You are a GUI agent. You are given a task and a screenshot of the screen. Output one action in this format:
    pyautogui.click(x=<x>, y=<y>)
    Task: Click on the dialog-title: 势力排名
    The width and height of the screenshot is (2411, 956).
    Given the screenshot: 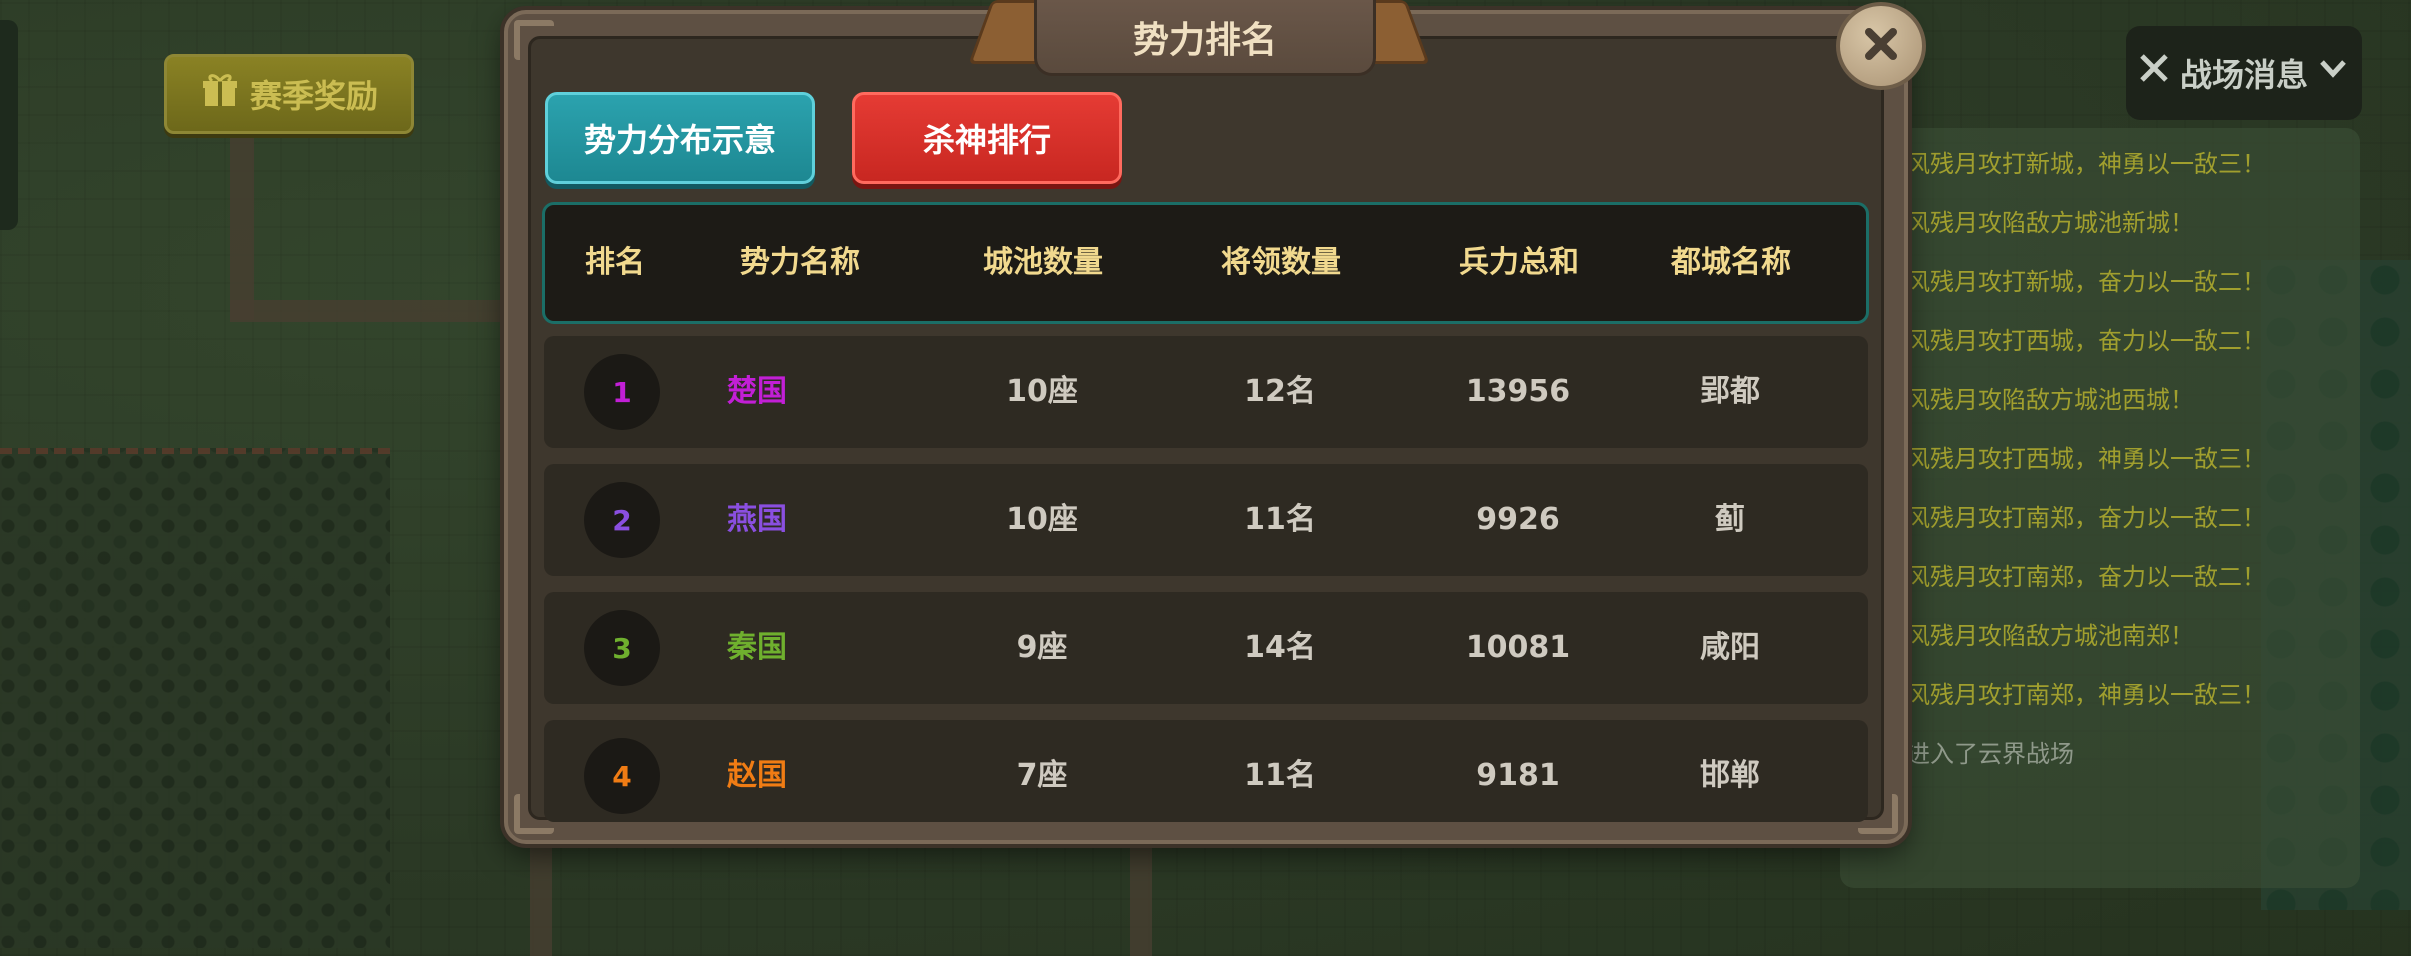 What is the action you would take?
    pyautogui.click(x=1205, y=38)
    